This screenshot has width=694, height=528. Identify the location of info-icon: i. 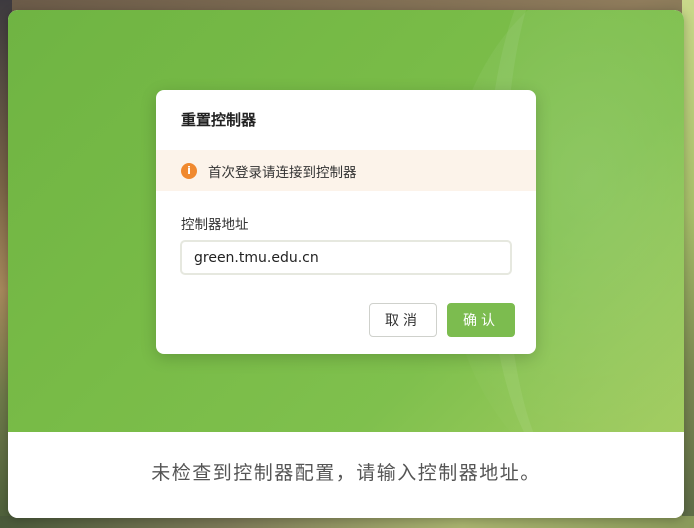
(189, 170).